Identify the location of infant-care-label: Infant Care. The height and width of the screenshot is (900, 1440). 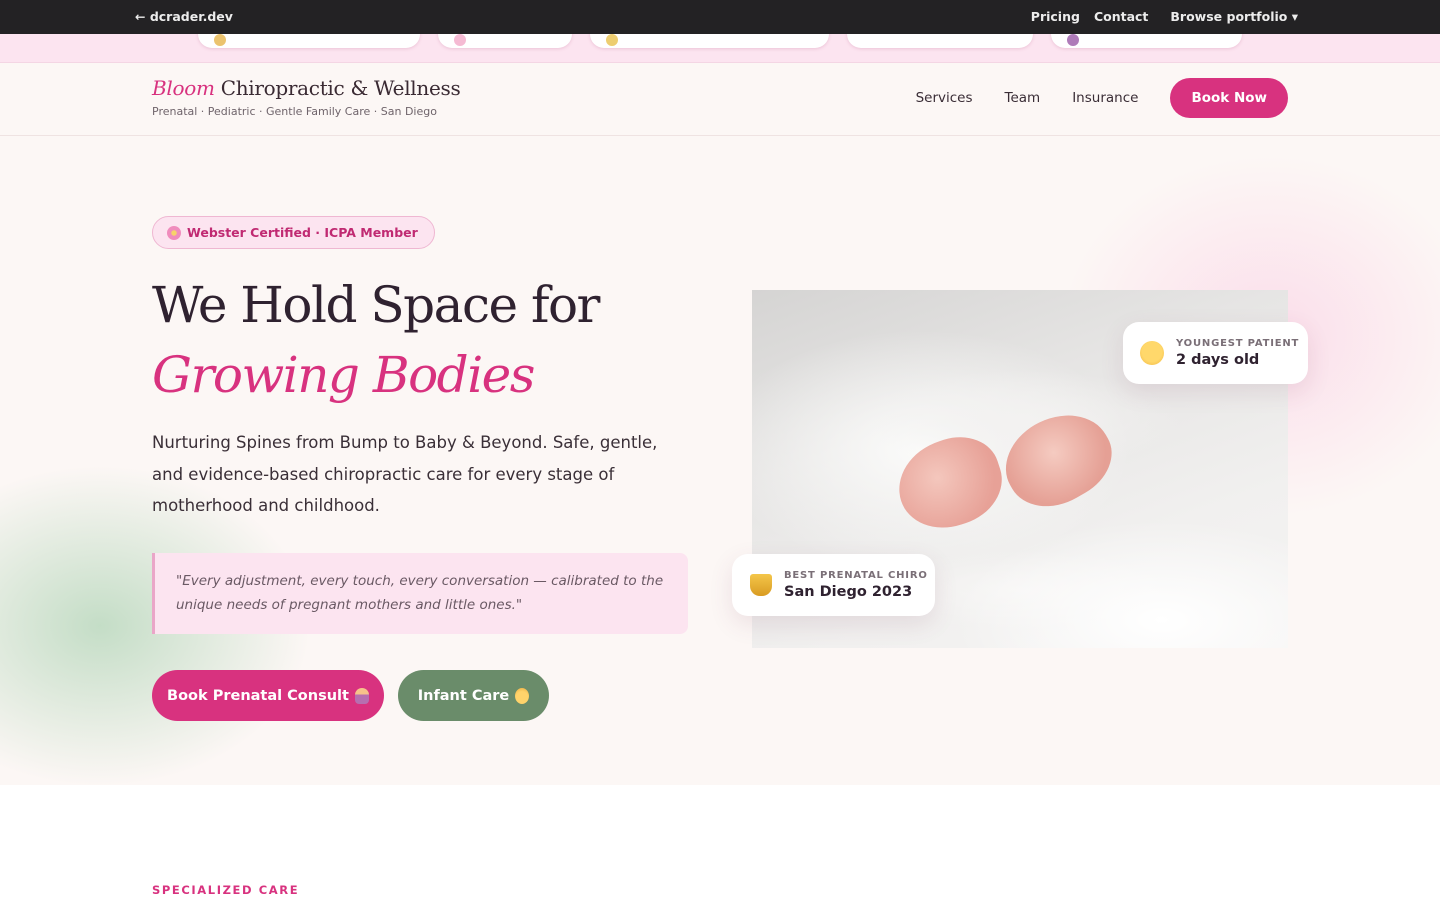
(463, 695).